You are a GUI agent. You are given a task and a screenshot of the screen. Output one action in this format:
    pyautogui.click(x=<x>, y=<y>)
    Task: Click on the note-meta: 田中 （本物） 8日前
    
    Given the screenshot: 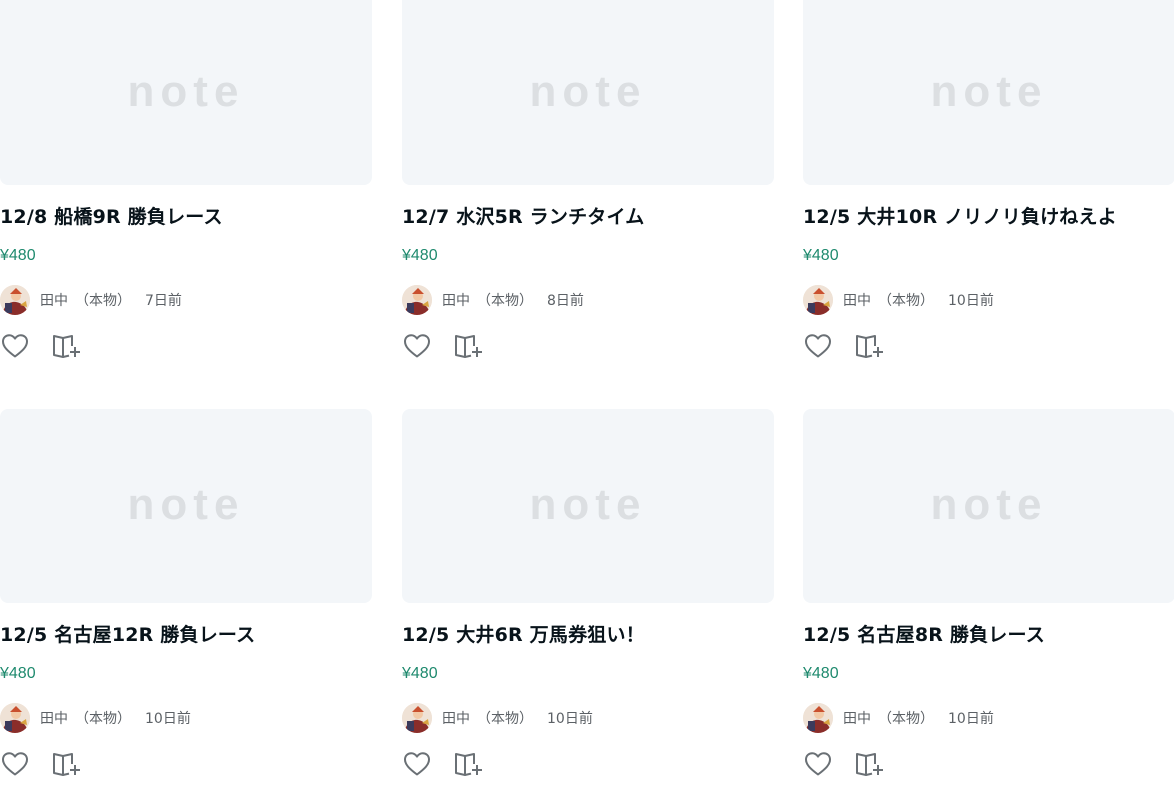 What is the action you would take?
    pyautogui.click(x=493, y=300)
    